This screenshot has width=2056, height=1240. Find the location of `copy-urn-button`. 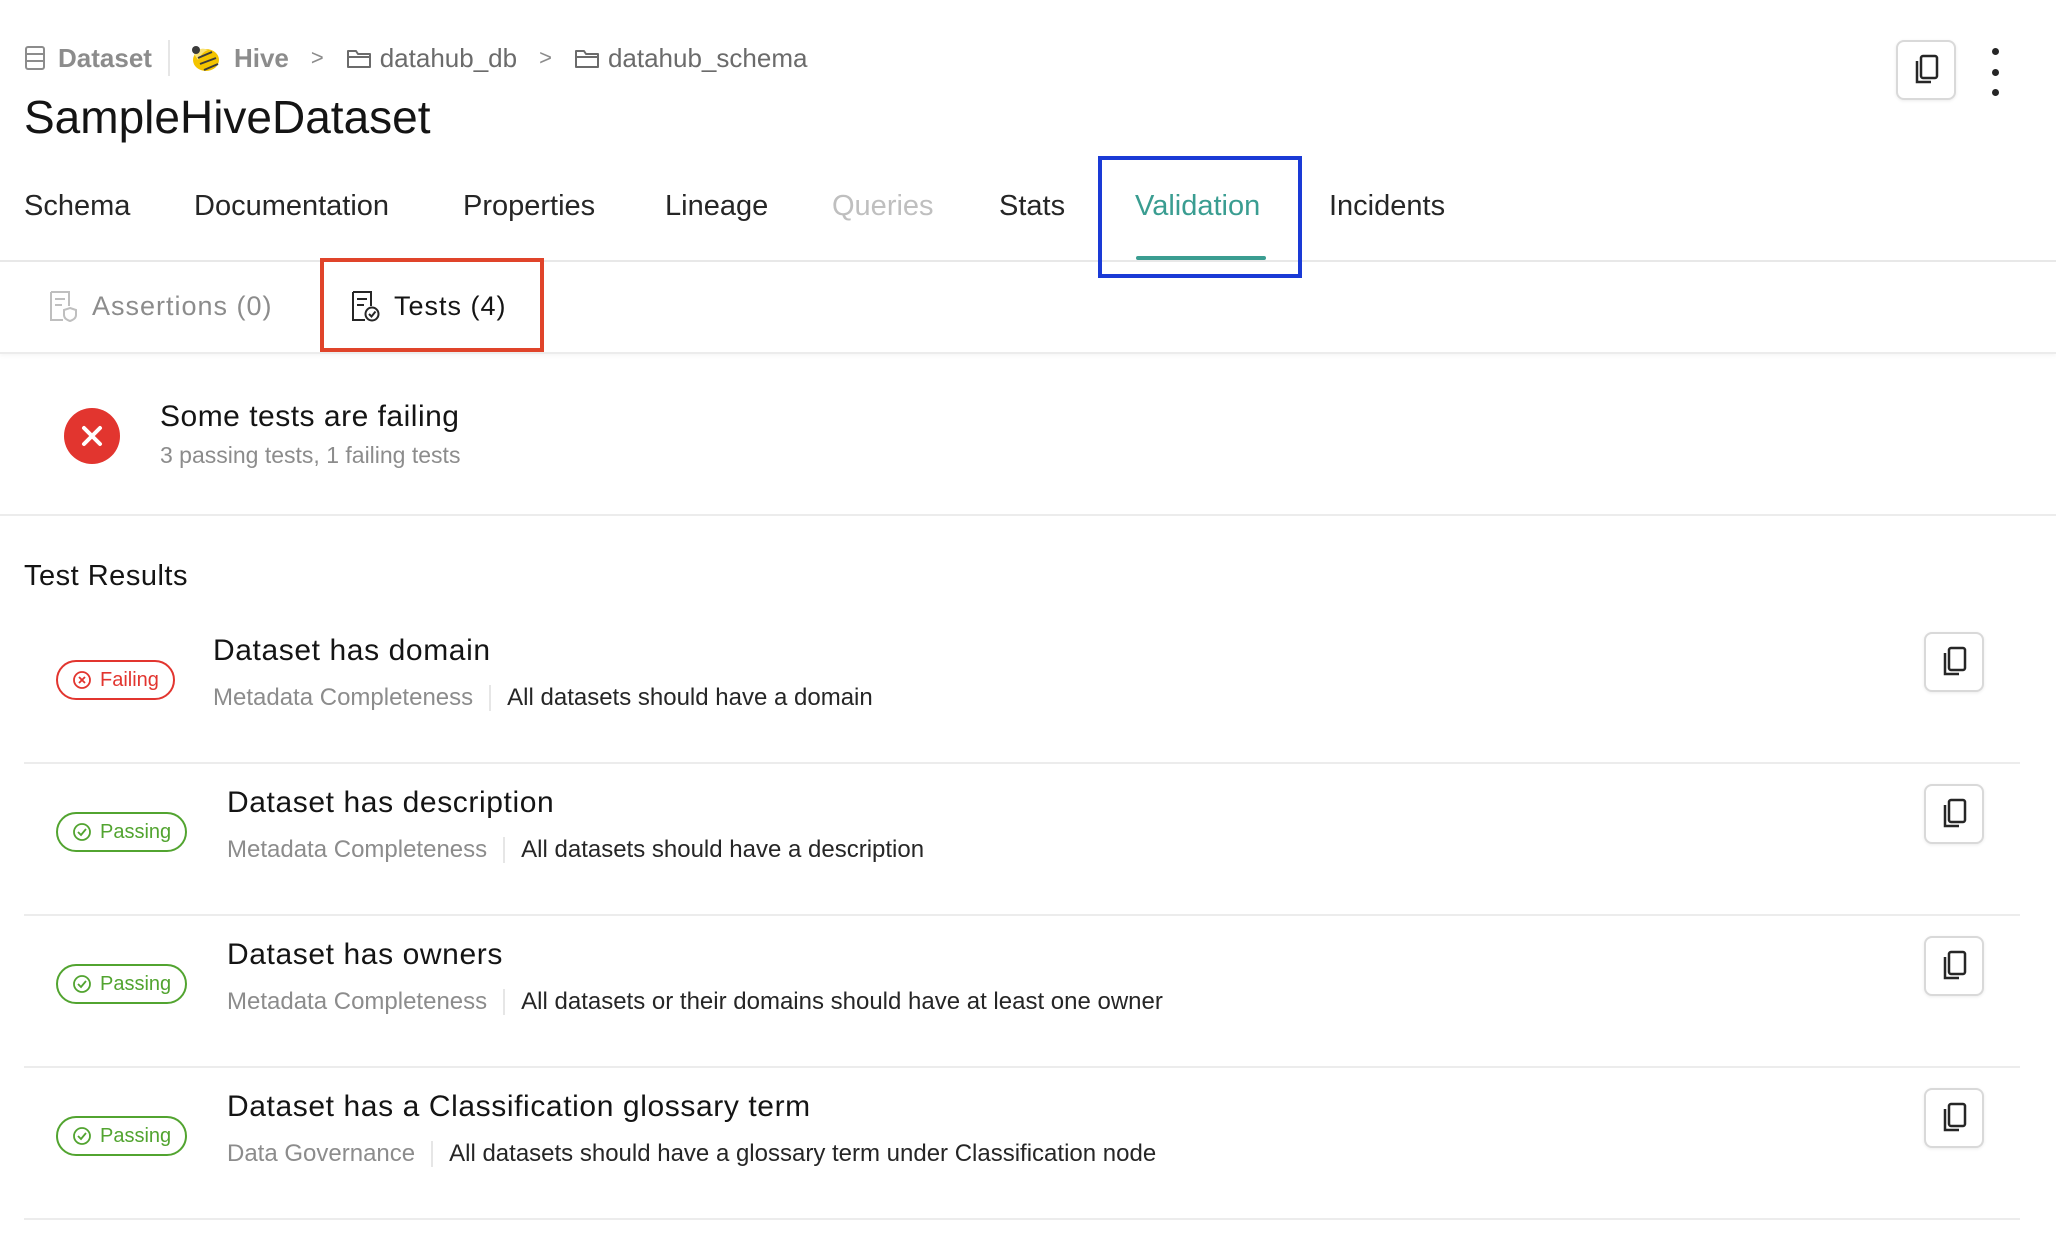

copy-urn-button is located at coordinates (1926, 70).